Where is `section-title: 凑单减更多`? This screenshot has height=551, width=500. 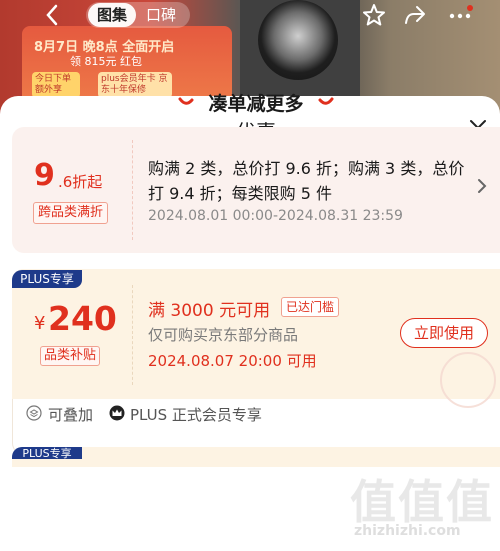 section-title: 凑单减更多 is located at coordinates (256, 104).